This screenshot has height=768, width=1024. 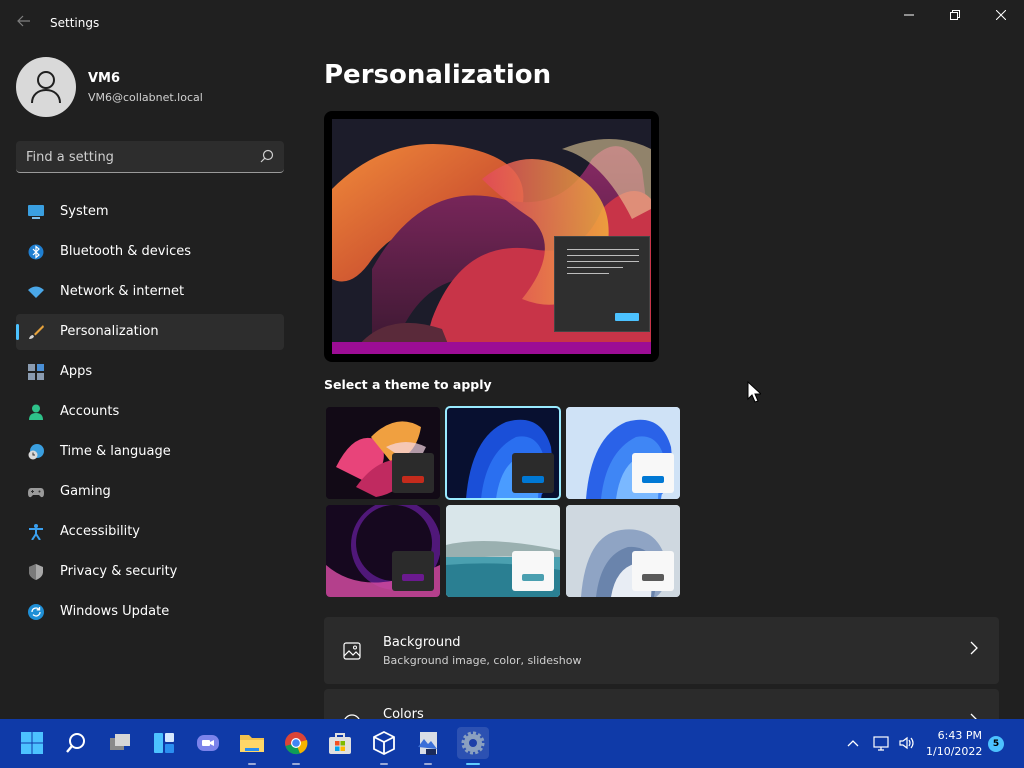 What do you see at coordinates (150, 212) in the screenshot?
I see `sidebar-item-system: System` at bounding box center [150, 212].